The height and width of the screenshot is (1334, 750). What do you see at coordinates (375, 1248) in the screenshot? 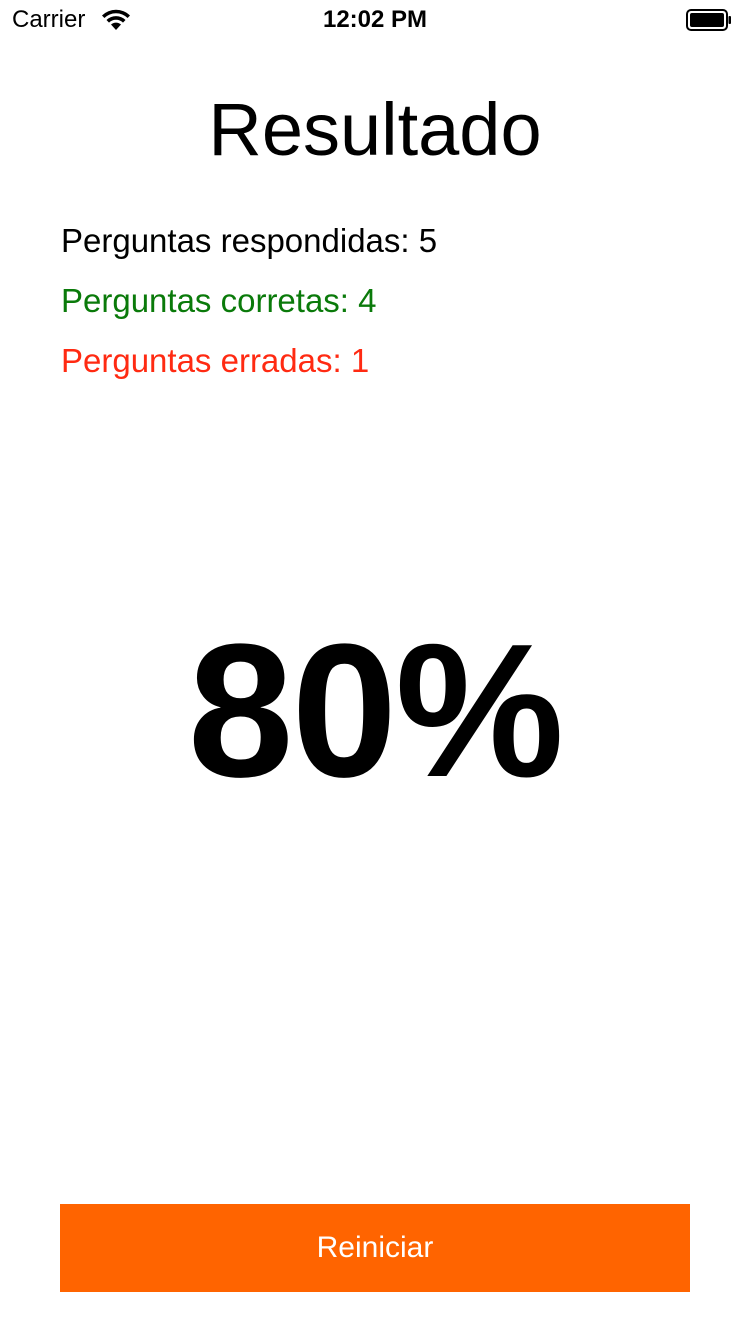
I see `restart-button: Reiniciar` at bounding box center [375, 1248].